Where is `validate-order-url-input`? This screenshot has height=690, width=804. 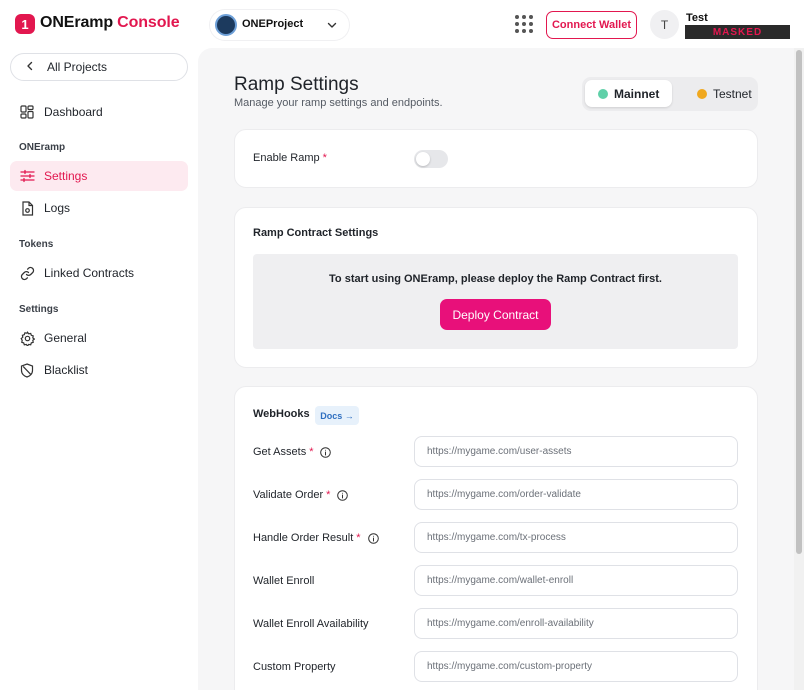 validate-order-url-input is located at coordinates (576, 494).